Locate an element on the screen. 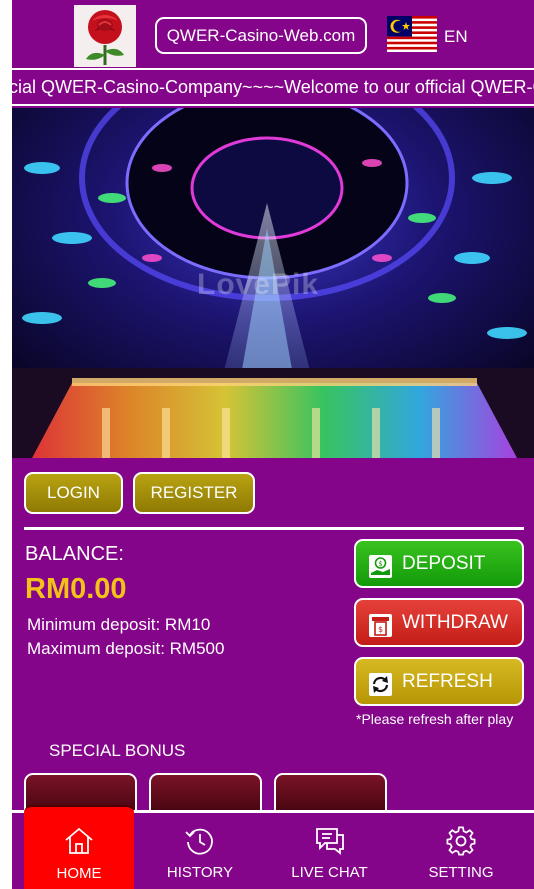  login-button: LOGIN is located at coordinates (73, 493).